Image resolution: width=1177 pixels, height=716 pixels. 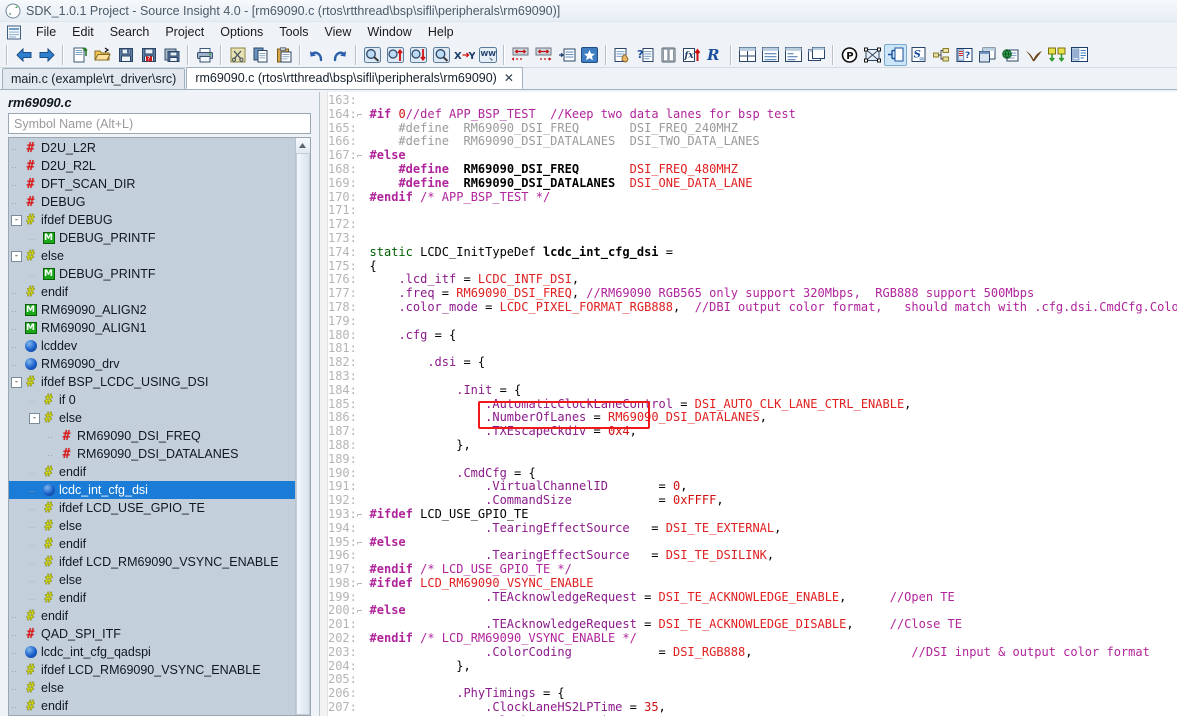 What do you see at coordinates (152, 364) in the screenshot?
I see `symbol-tree-item: ·· RM69090_drv` at bounding box center [152, 364].